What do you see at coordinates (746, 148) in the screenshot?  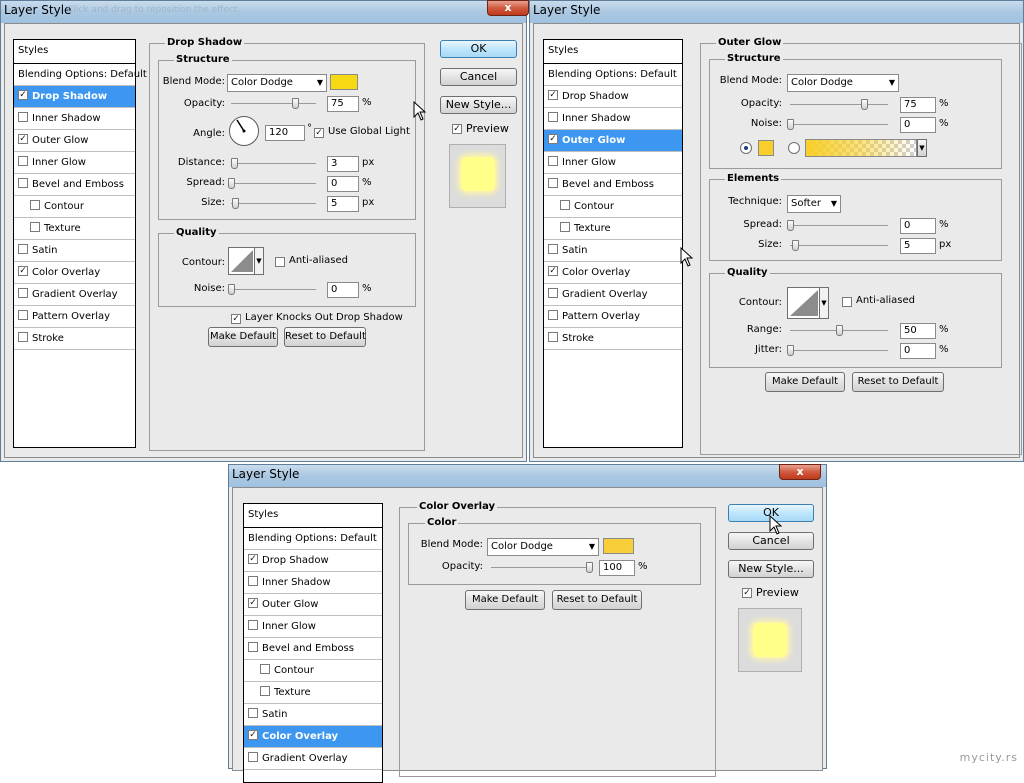 I see `solid-color-radio` at bounding box center [746, 148].